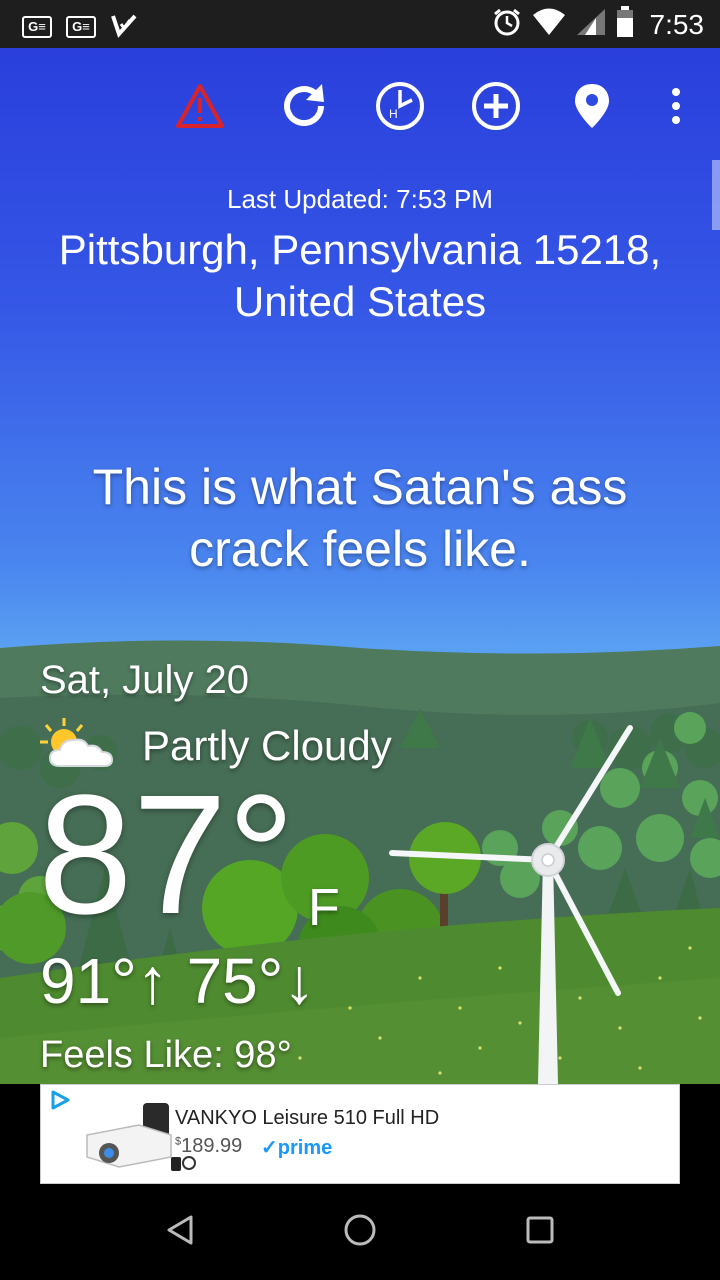  I want to click on navigation-bar, so click(360, 1232).